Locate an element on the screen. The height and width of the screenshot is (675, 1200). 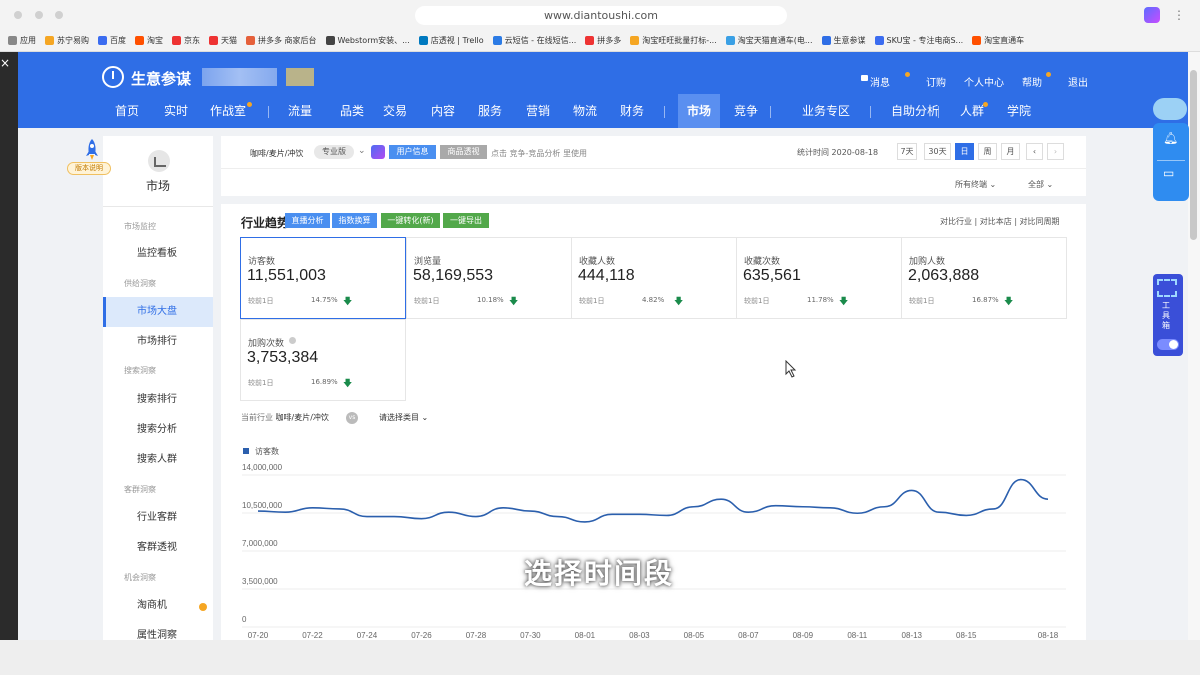
nav-item-1: 实时 is located at coordinates (176, 110).